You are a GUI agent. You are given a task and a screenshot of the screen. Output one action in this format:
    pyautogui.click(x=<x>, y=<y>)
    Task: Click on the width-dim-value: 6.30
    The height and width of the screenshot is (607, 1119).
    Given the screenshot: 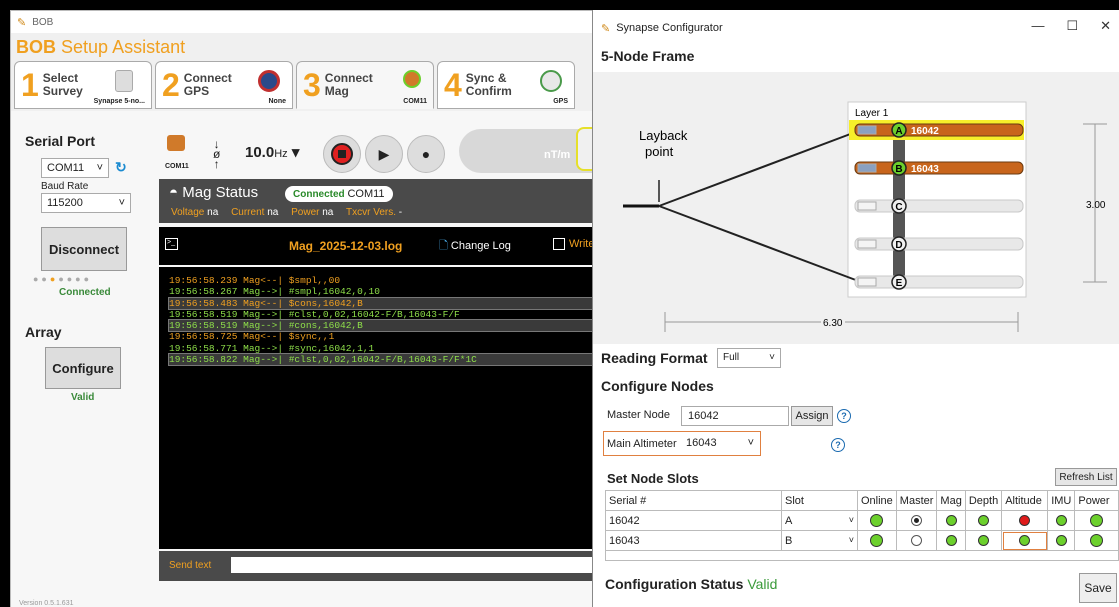 What is the action you would take?
    pyautogui.click(x=833, y=323)
    